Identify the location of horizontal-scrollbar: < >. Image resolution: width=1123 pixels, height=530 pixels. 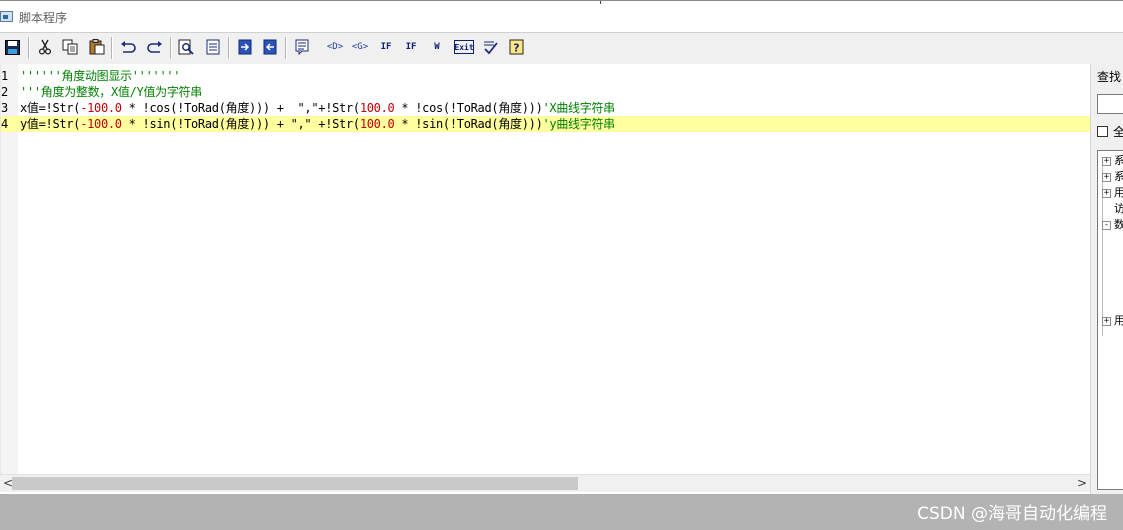
(545, 483).